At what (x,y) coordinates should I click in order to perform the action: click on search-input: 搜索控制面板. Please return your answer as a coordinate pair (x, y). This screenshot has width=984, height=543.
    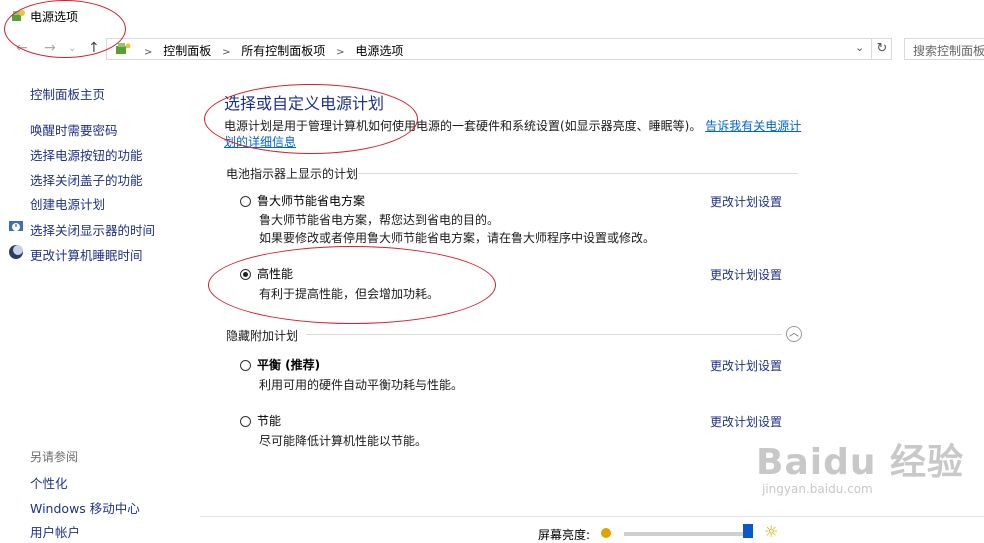
    Looking at the image, I should click on (944, 49).